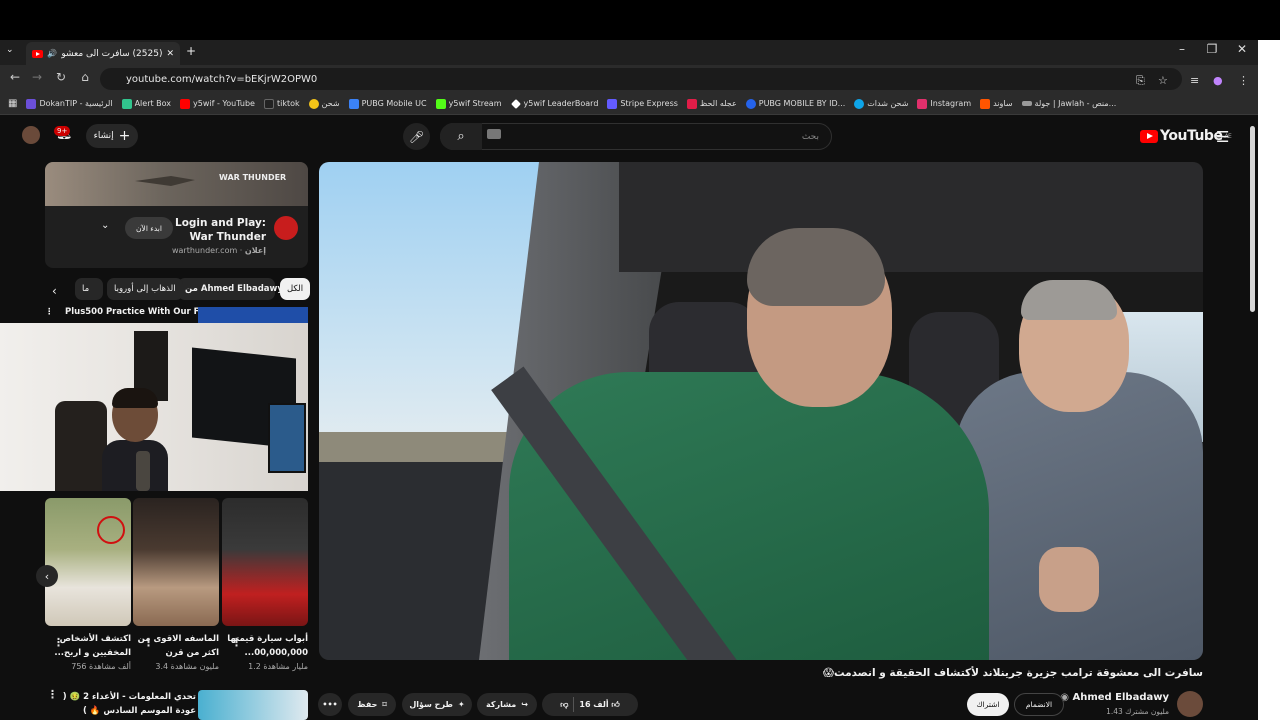  What do you see at coordinates (711, 103) in the screenshot?
I see `bookmark-item: عجله الحظ` at bounding box center [711, 103].